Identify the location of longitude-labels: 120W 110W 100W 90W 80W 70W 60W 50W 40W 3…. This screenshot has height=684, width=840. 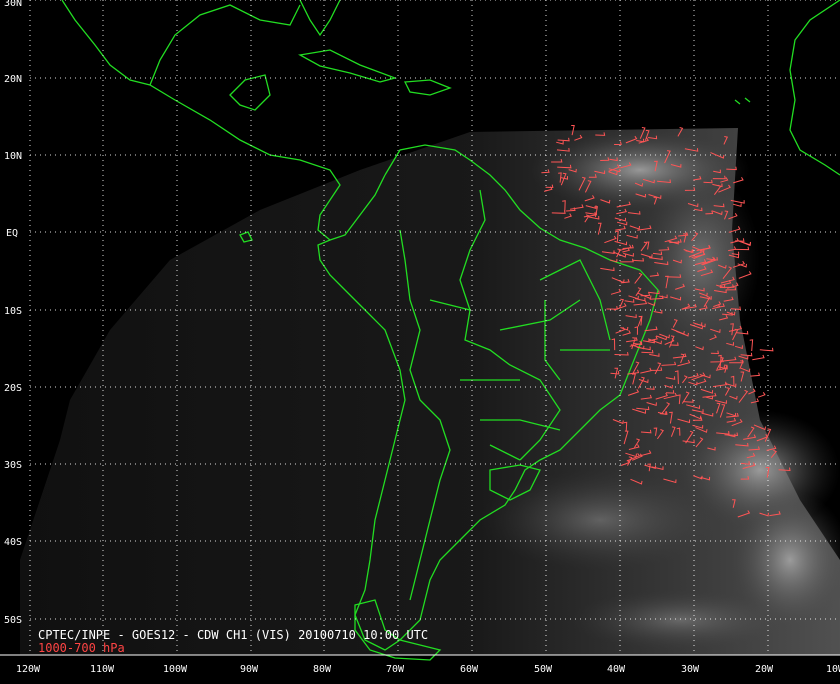
(428, 669).